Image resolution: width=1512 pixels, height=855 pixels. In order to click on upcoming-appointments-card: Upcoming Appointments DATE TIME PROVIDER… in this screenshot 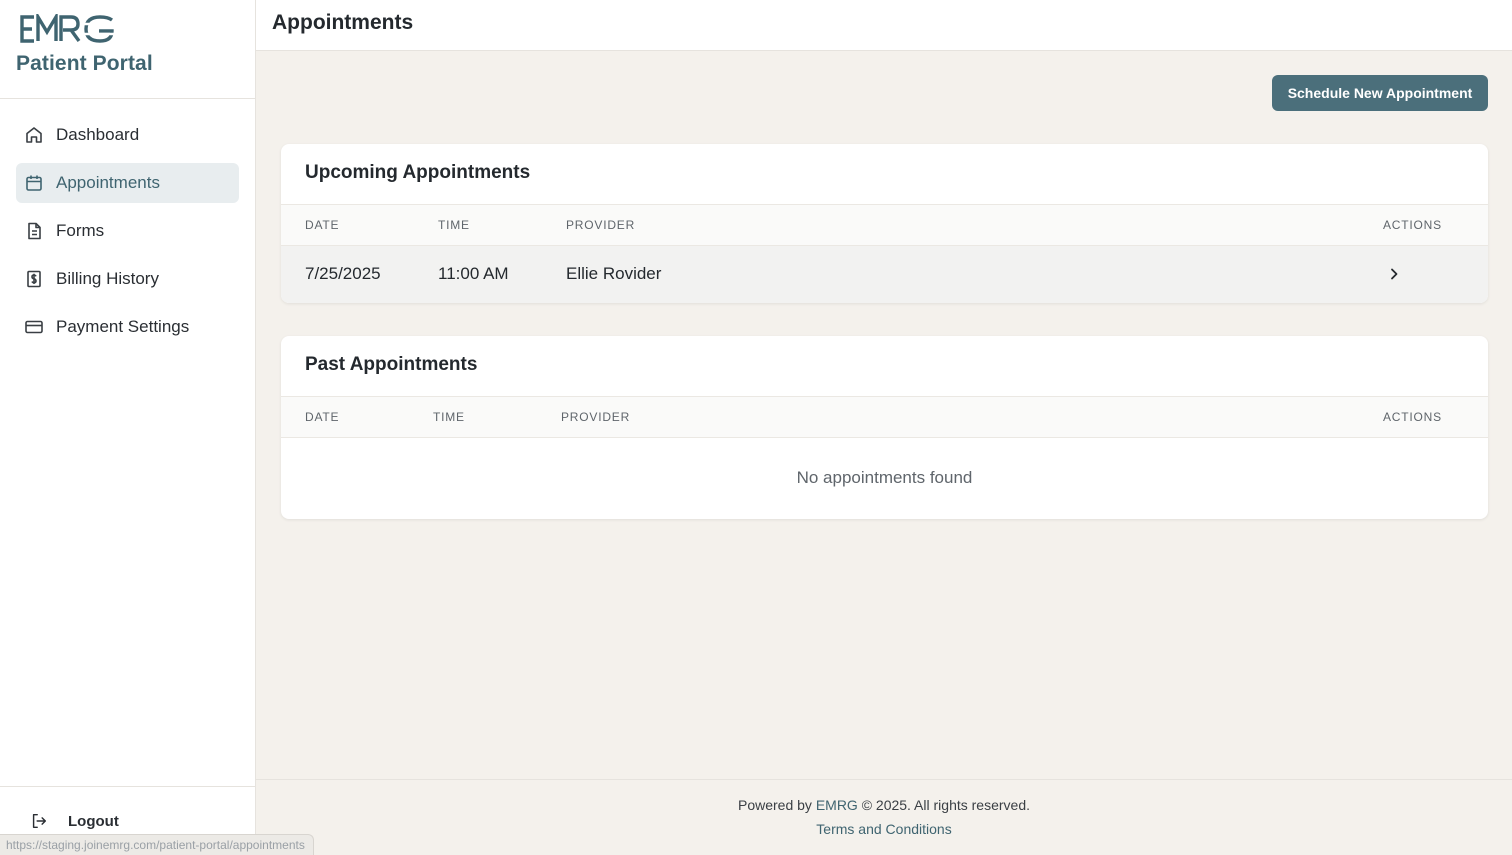, I will do `click(884, 223)`.